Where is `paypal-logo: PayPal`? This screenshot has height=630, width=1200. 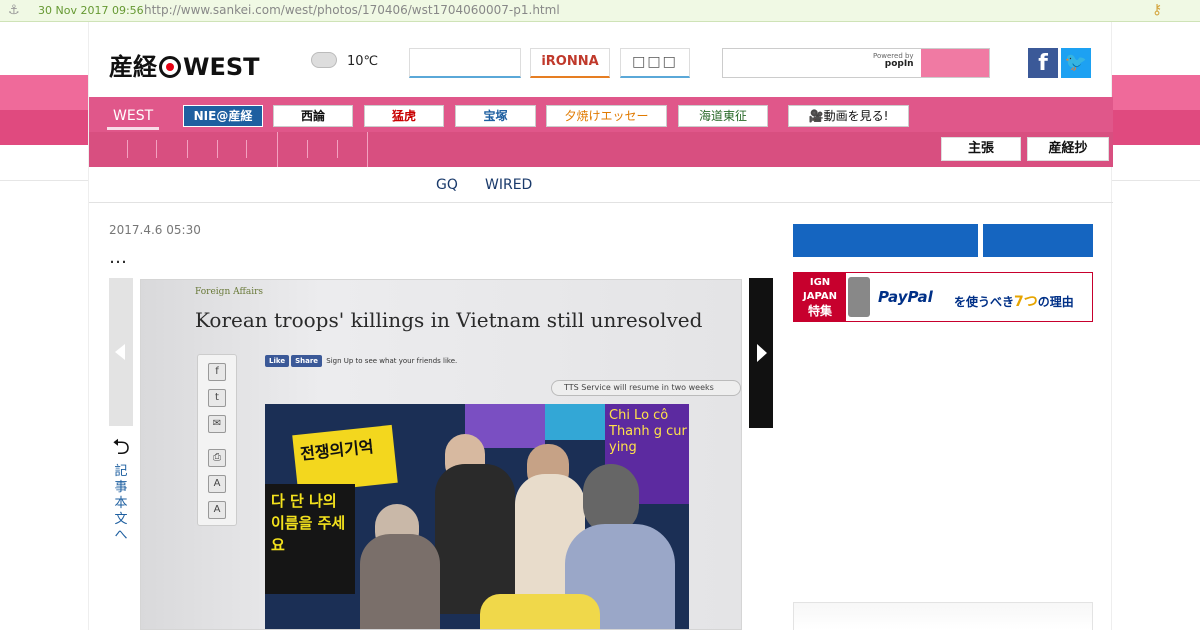
paypal-logo: PayPal is located at coordinates (905, 297).